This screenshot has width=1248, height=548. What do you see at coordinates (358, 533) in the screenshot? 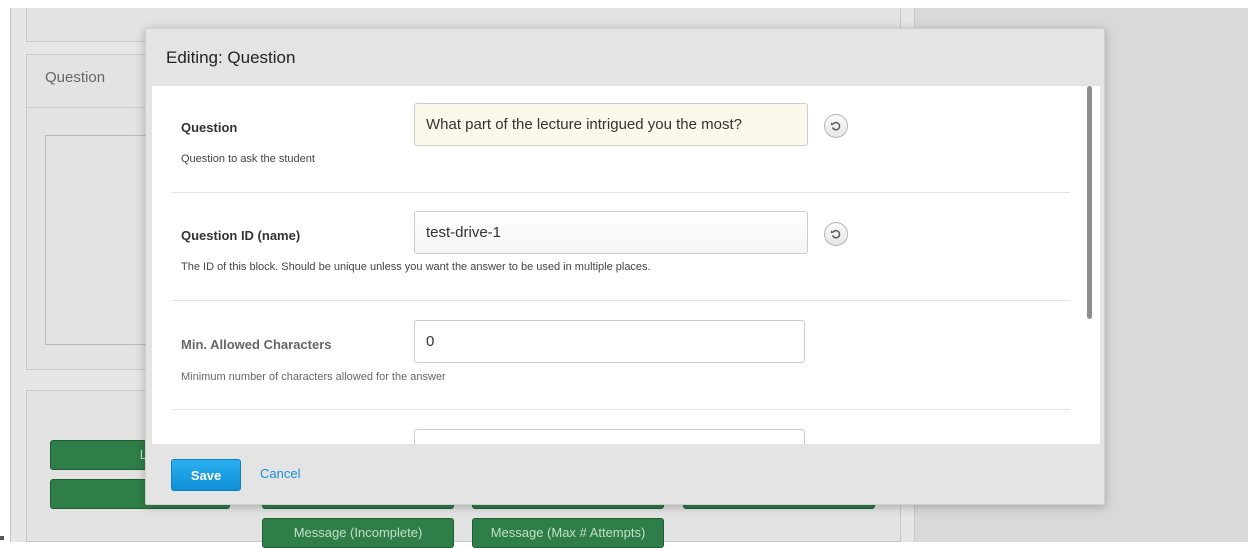
I see `background-message-incomplete-button: Message (Incomplete)` at bounding box center [358, 533].